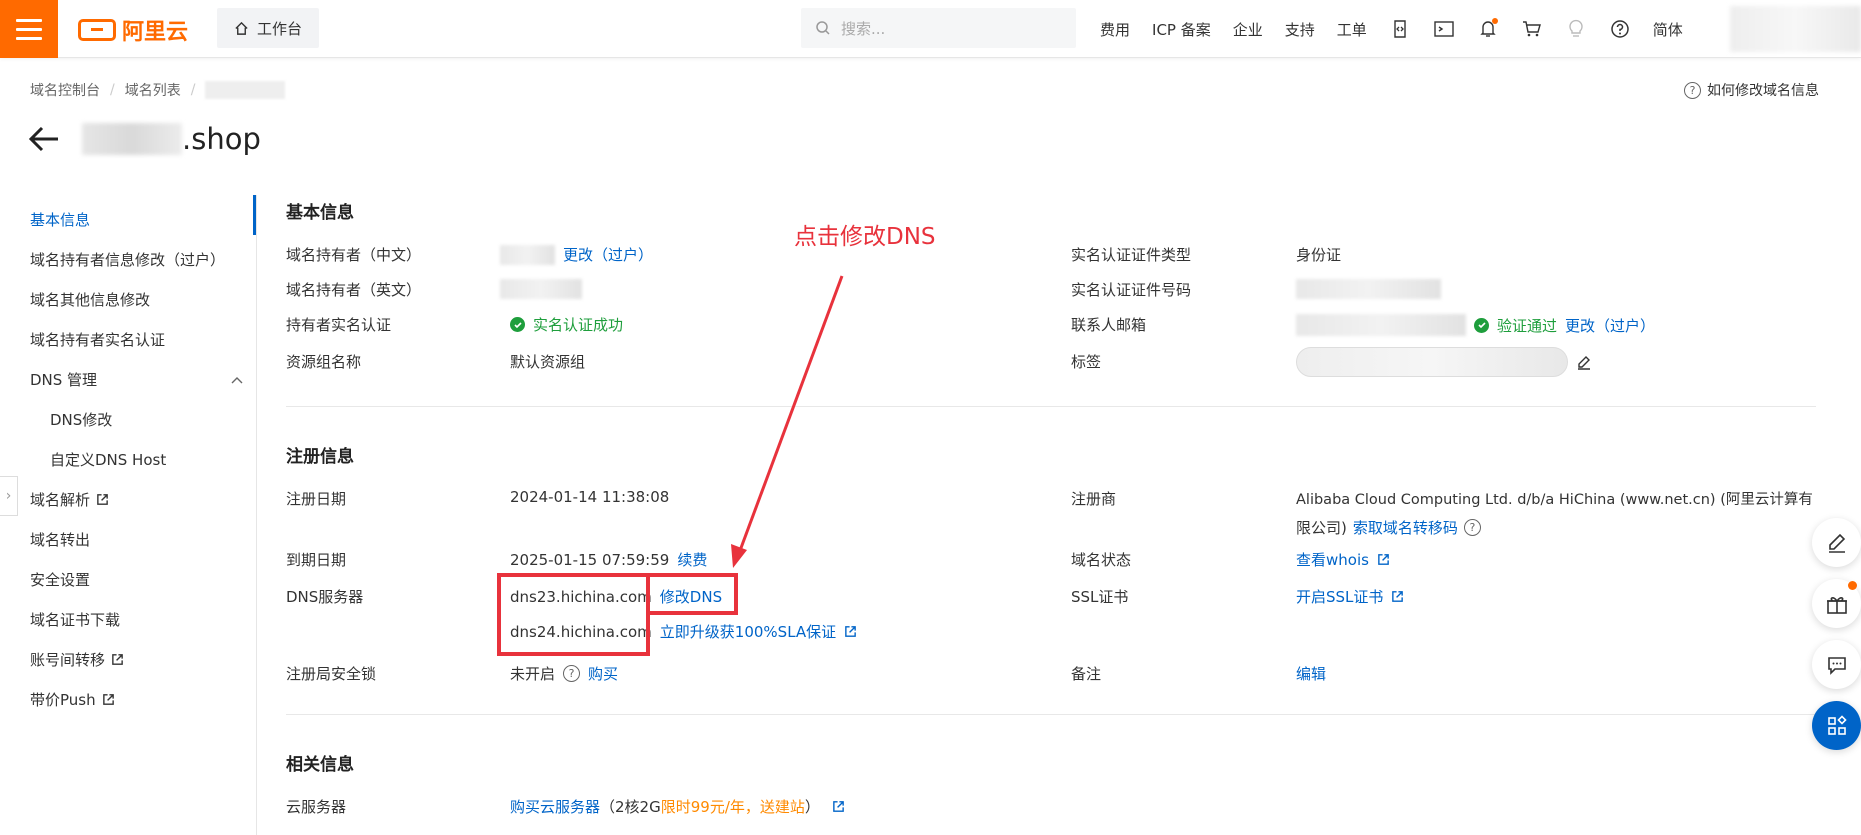  What do you see at coordinates (97, 339) in the screenshot?
I see `sidebar-item-realname: 域名持有者实名认证` at bounding box center [97, 339].